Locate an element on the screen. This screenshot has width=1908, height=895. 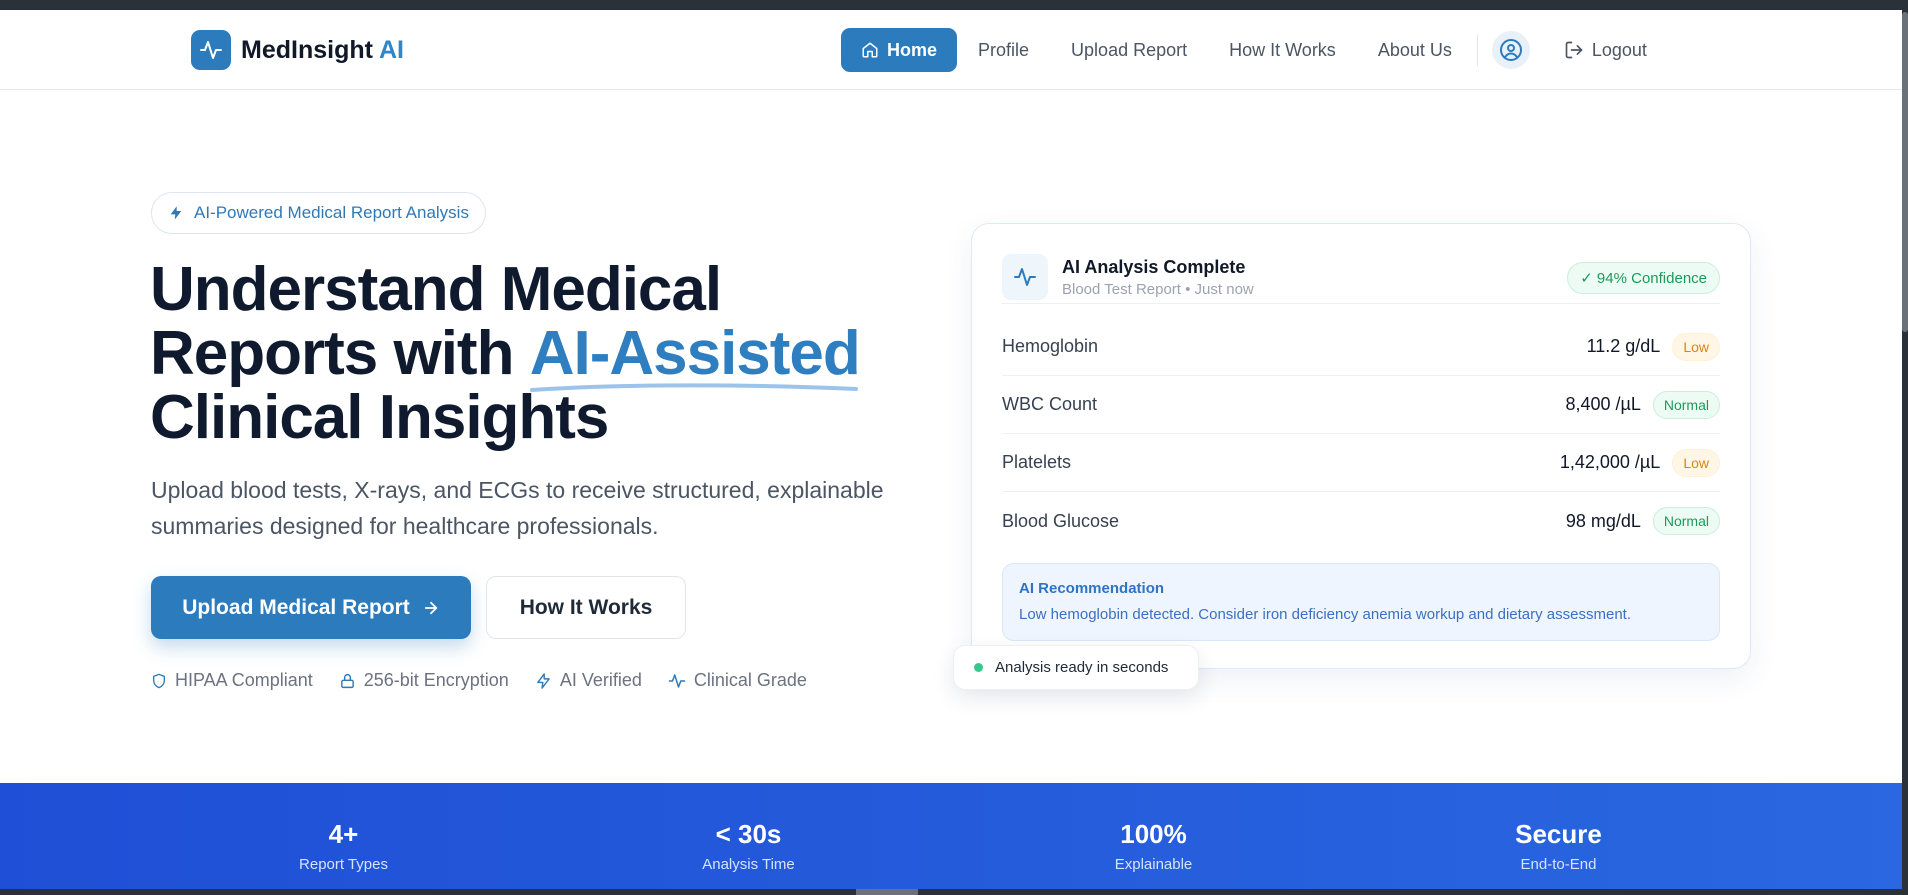
logout-icon is located at coordinates (1574, 50).